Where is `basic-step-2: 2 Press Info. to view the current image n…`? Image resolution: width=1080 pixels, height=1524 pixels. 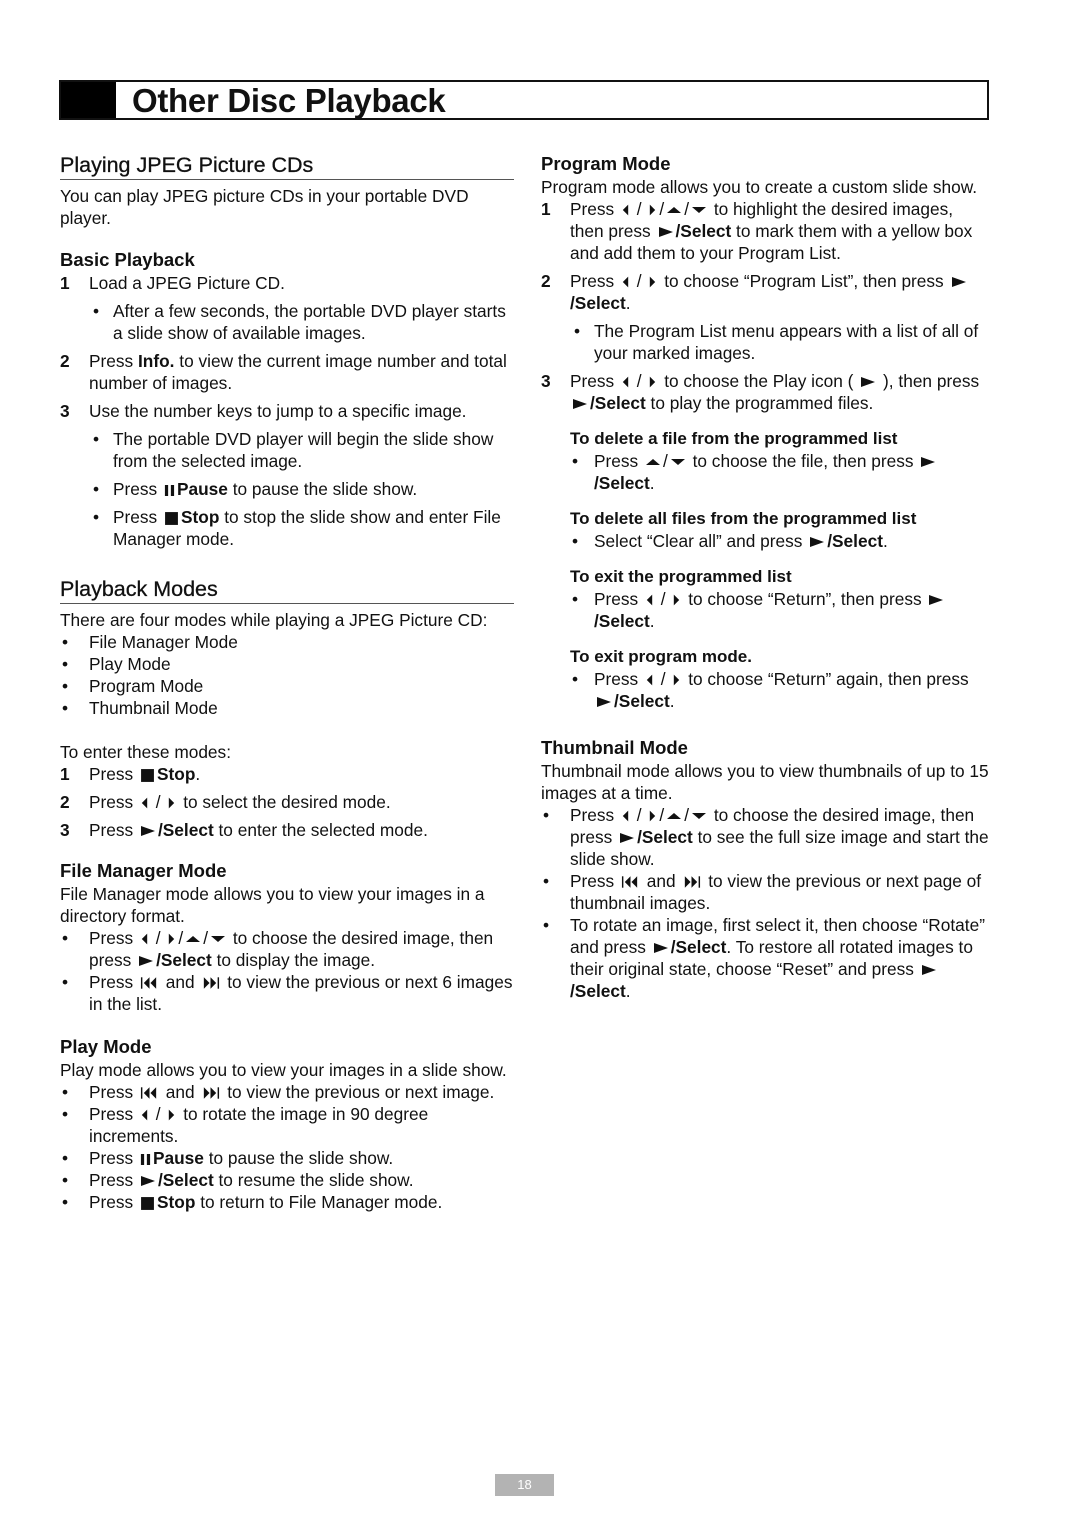
basic-step-2: 2 Press Info. to view the current image n… is located at coordinates (283, 372).